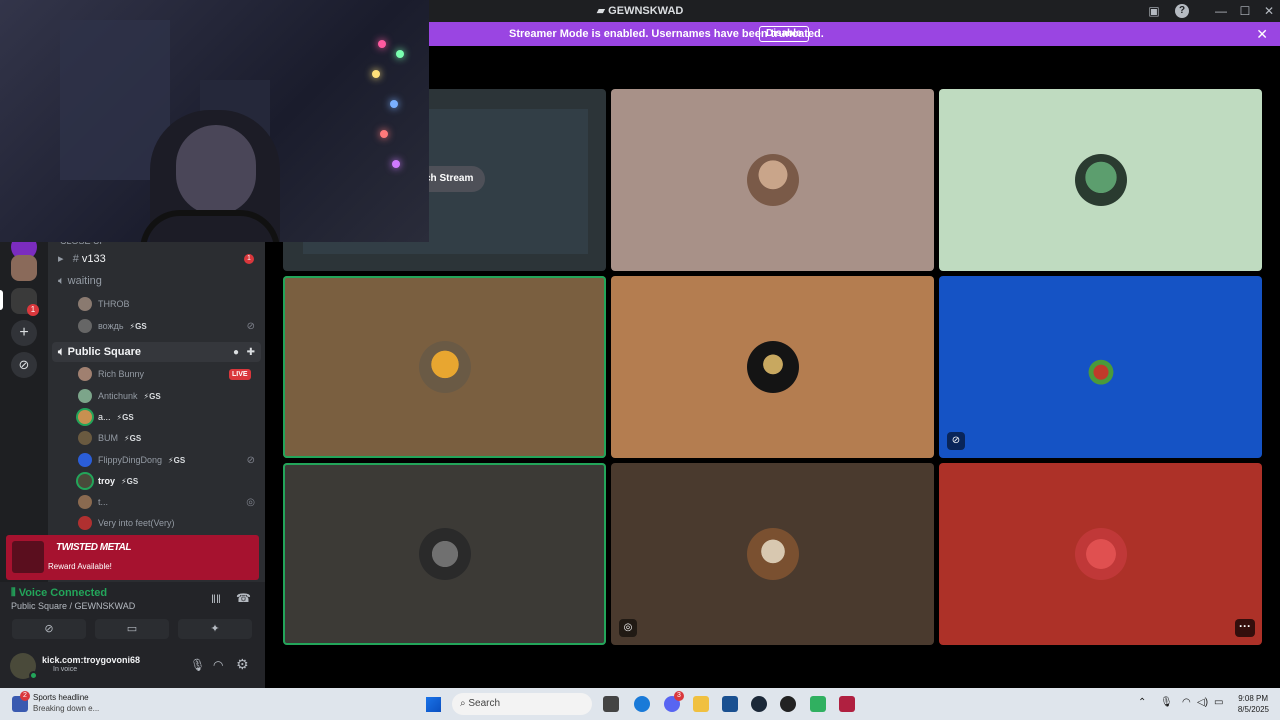 The height and width of the screenshot is (720, 1280). Describe the element at coordinates (236, 352) in the screenshot. I see `chat-icon: ●` at that location.